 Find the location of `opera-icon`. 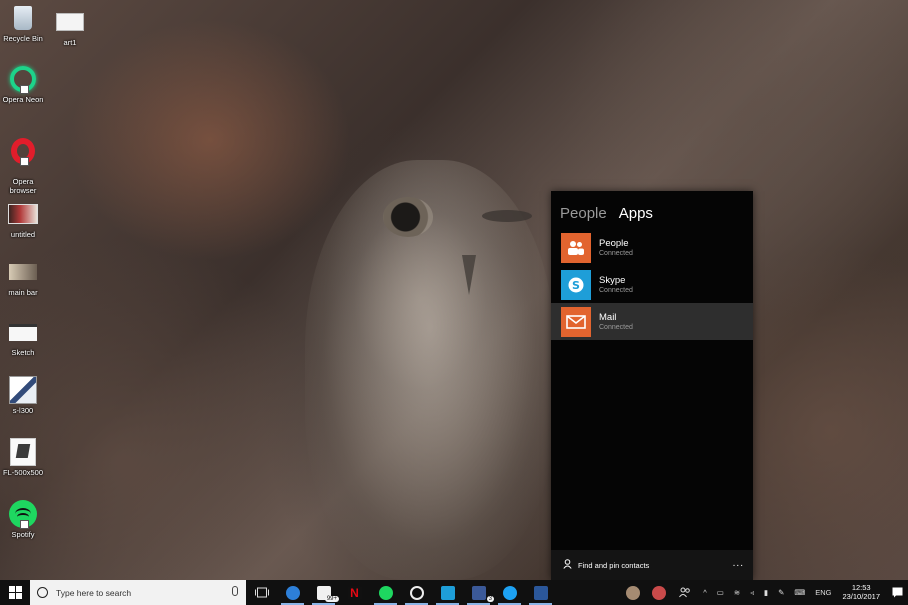

opera-icon is located at coordinates (23, 152).